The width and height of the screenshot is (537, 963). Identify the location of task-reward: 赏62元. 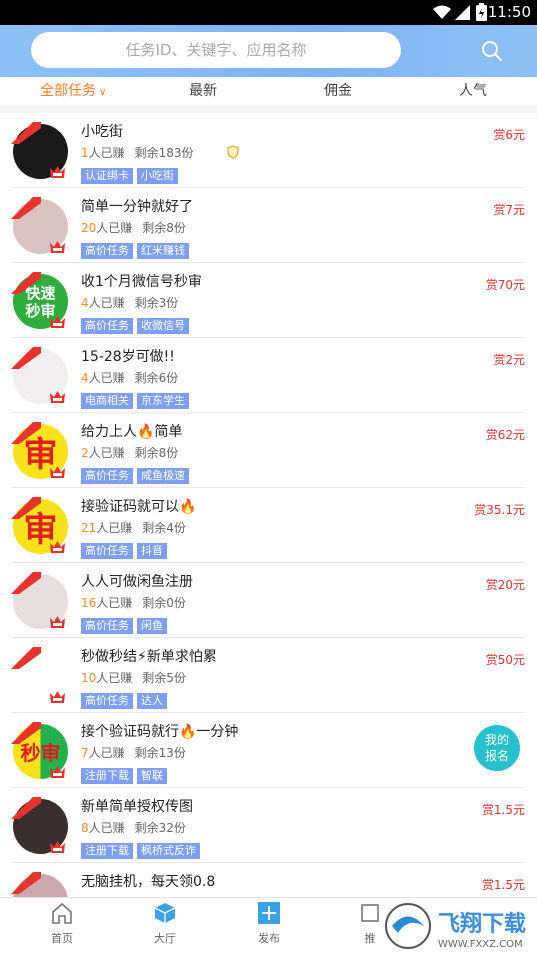
(505, 435).